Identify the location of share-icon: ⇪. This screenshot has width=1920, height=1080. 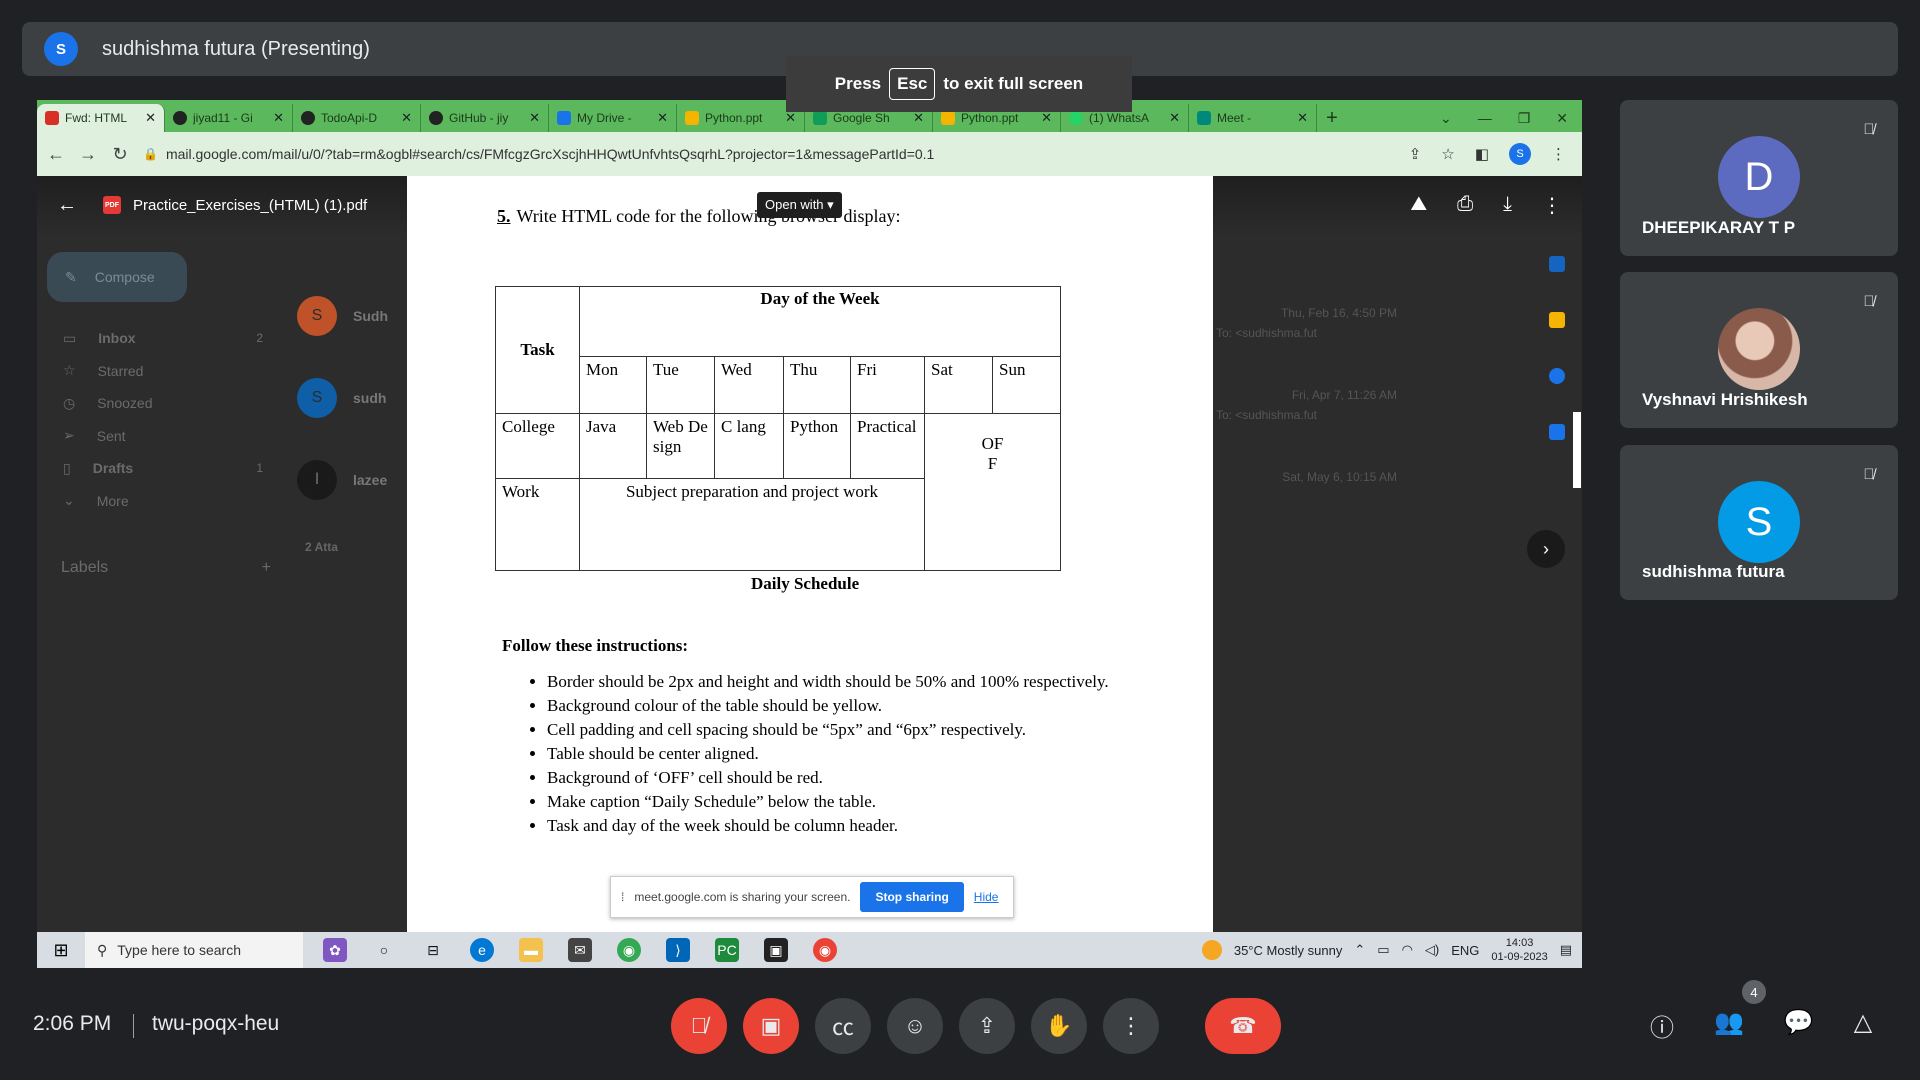
(1415, 154).